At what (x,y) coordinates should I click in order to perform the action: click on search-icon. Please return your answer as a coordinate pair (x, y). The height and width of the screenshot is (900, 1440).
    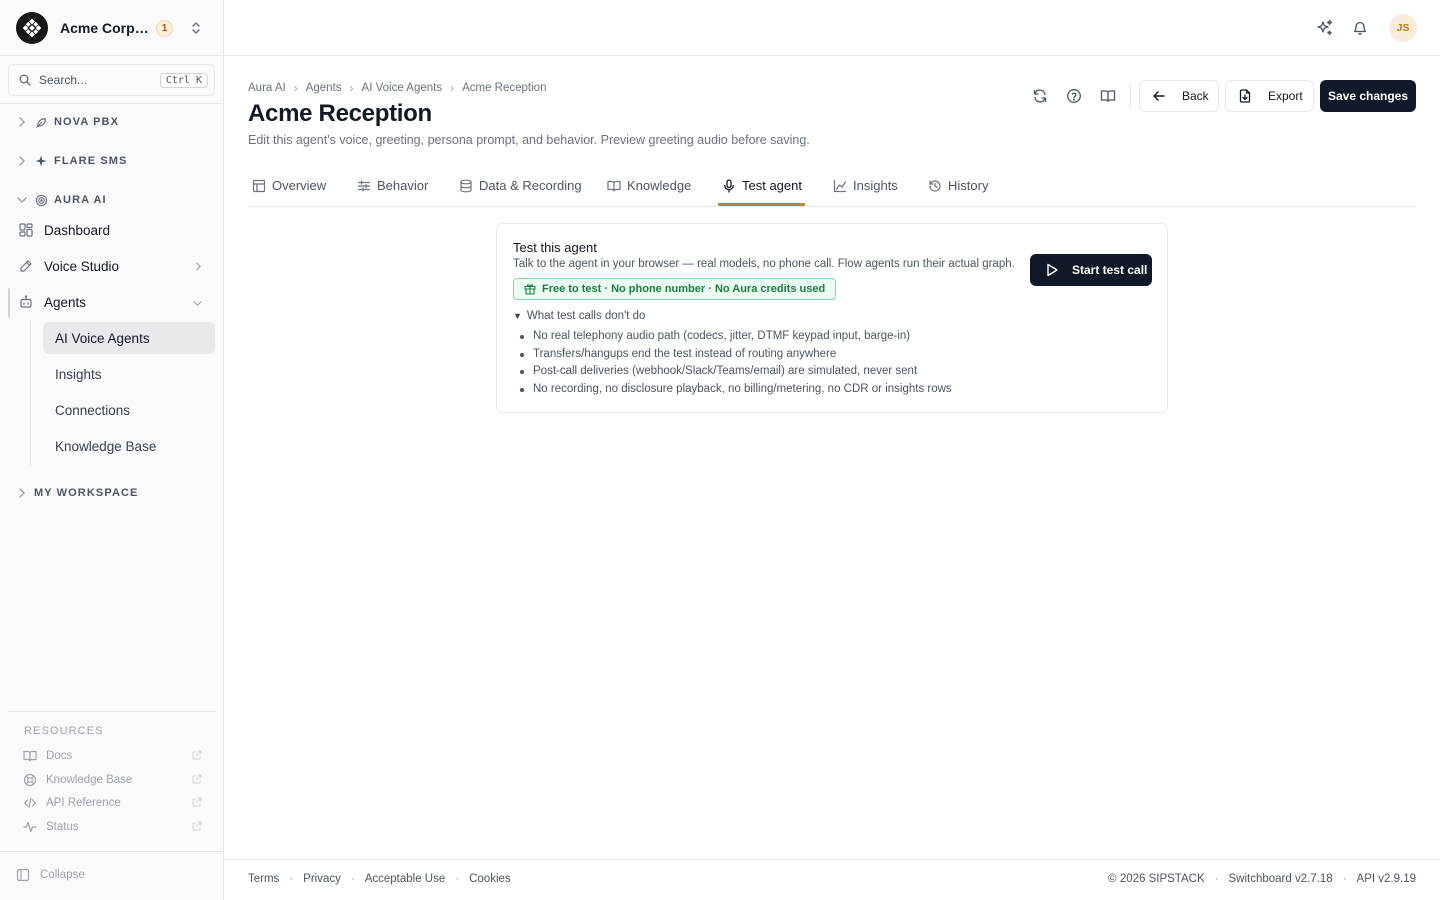
    Looking at the image, I should click on (25, 80).